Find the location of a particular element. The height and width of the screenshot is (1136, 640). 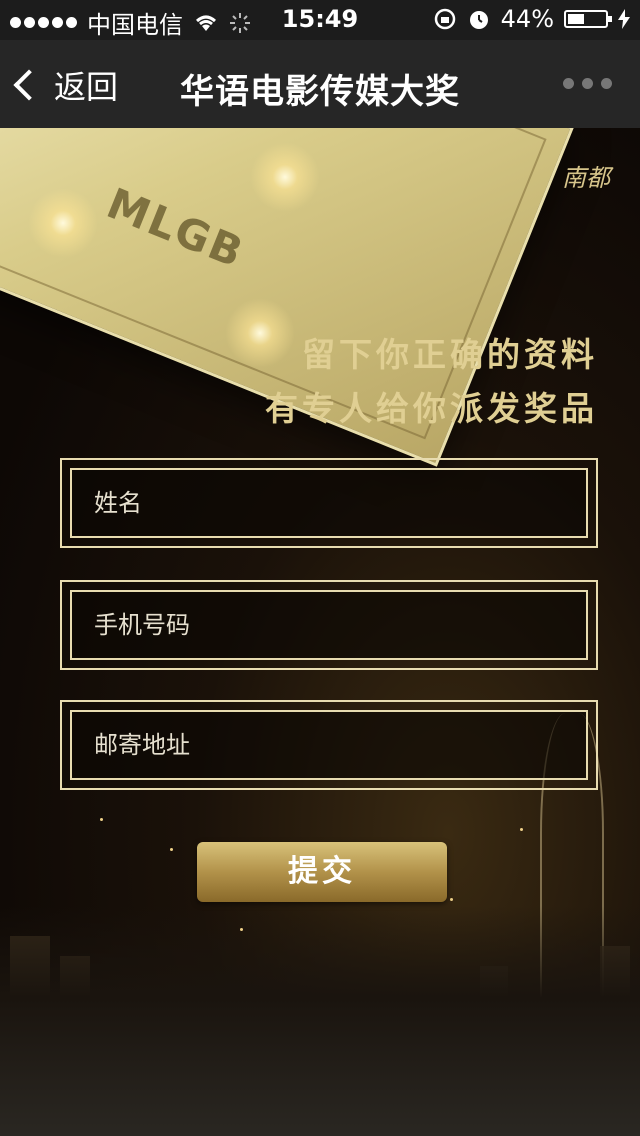

submit-button: 提交 is located at coordinates (322, 872).